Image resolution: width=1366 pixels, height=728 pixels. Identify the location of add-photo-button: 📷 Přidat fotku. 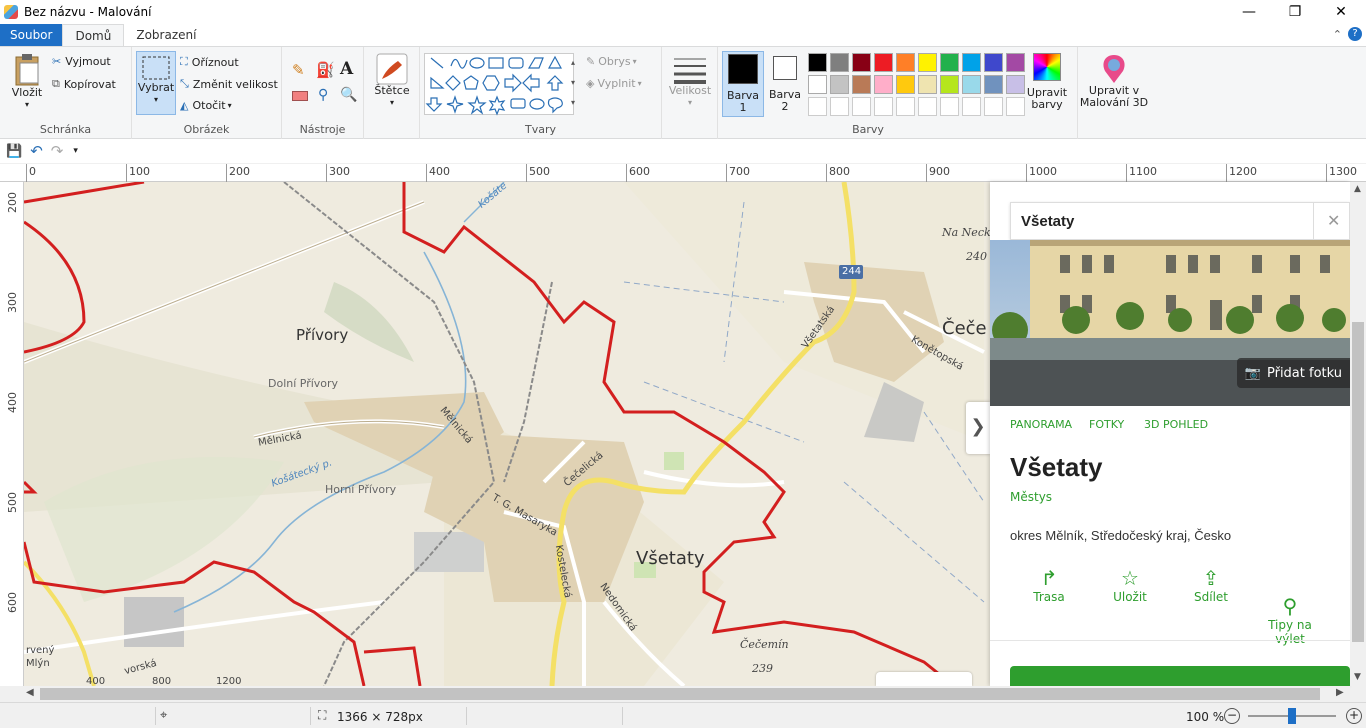
(1293, 373).